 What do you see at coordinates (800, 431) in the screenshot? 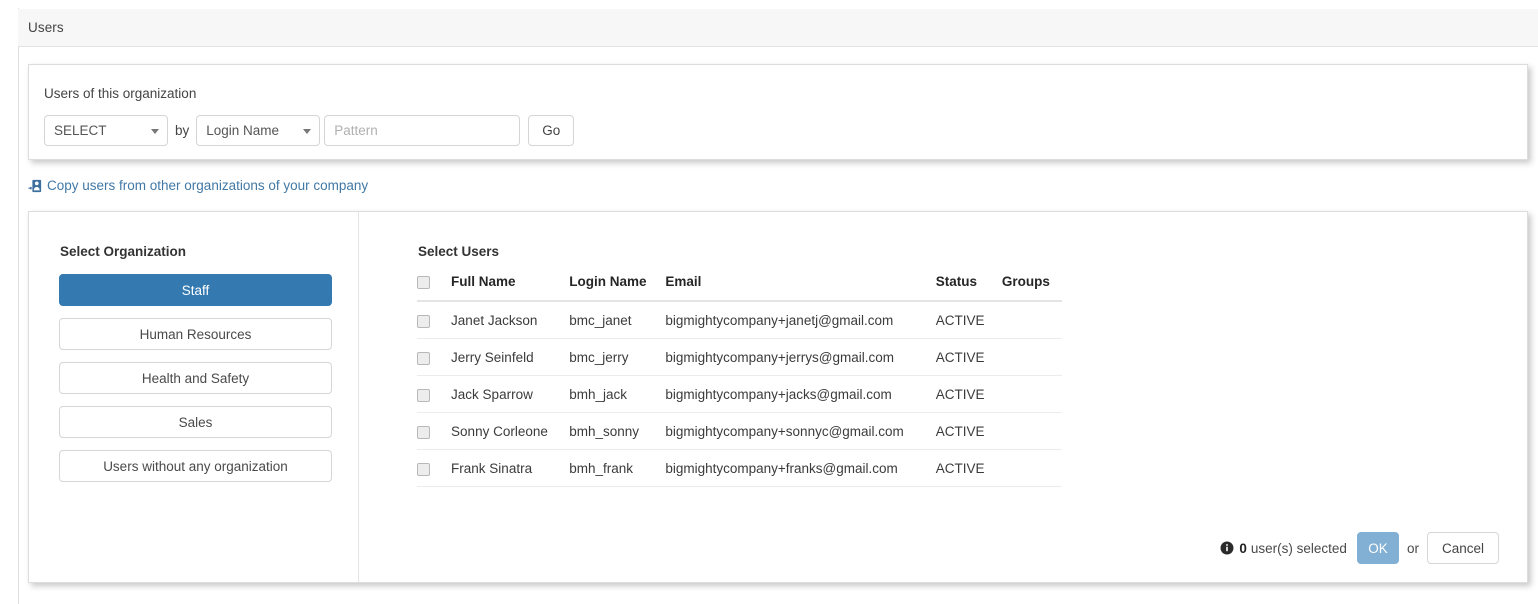
I see `cell-email: bigmightycompany+sonnyc@gmail.com` at bounding box center [800, 431].